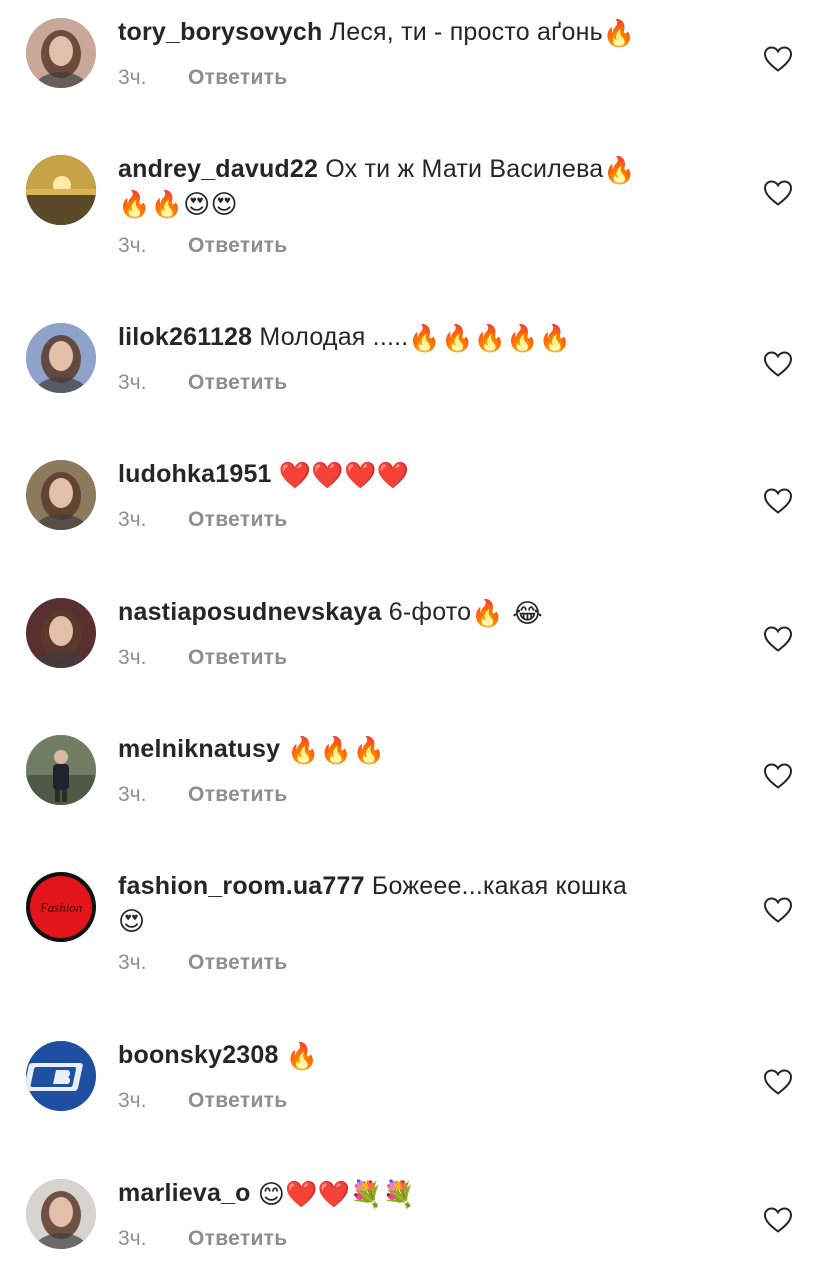  I want to click on comment-text-line-2: 😍, so click(413, 921).